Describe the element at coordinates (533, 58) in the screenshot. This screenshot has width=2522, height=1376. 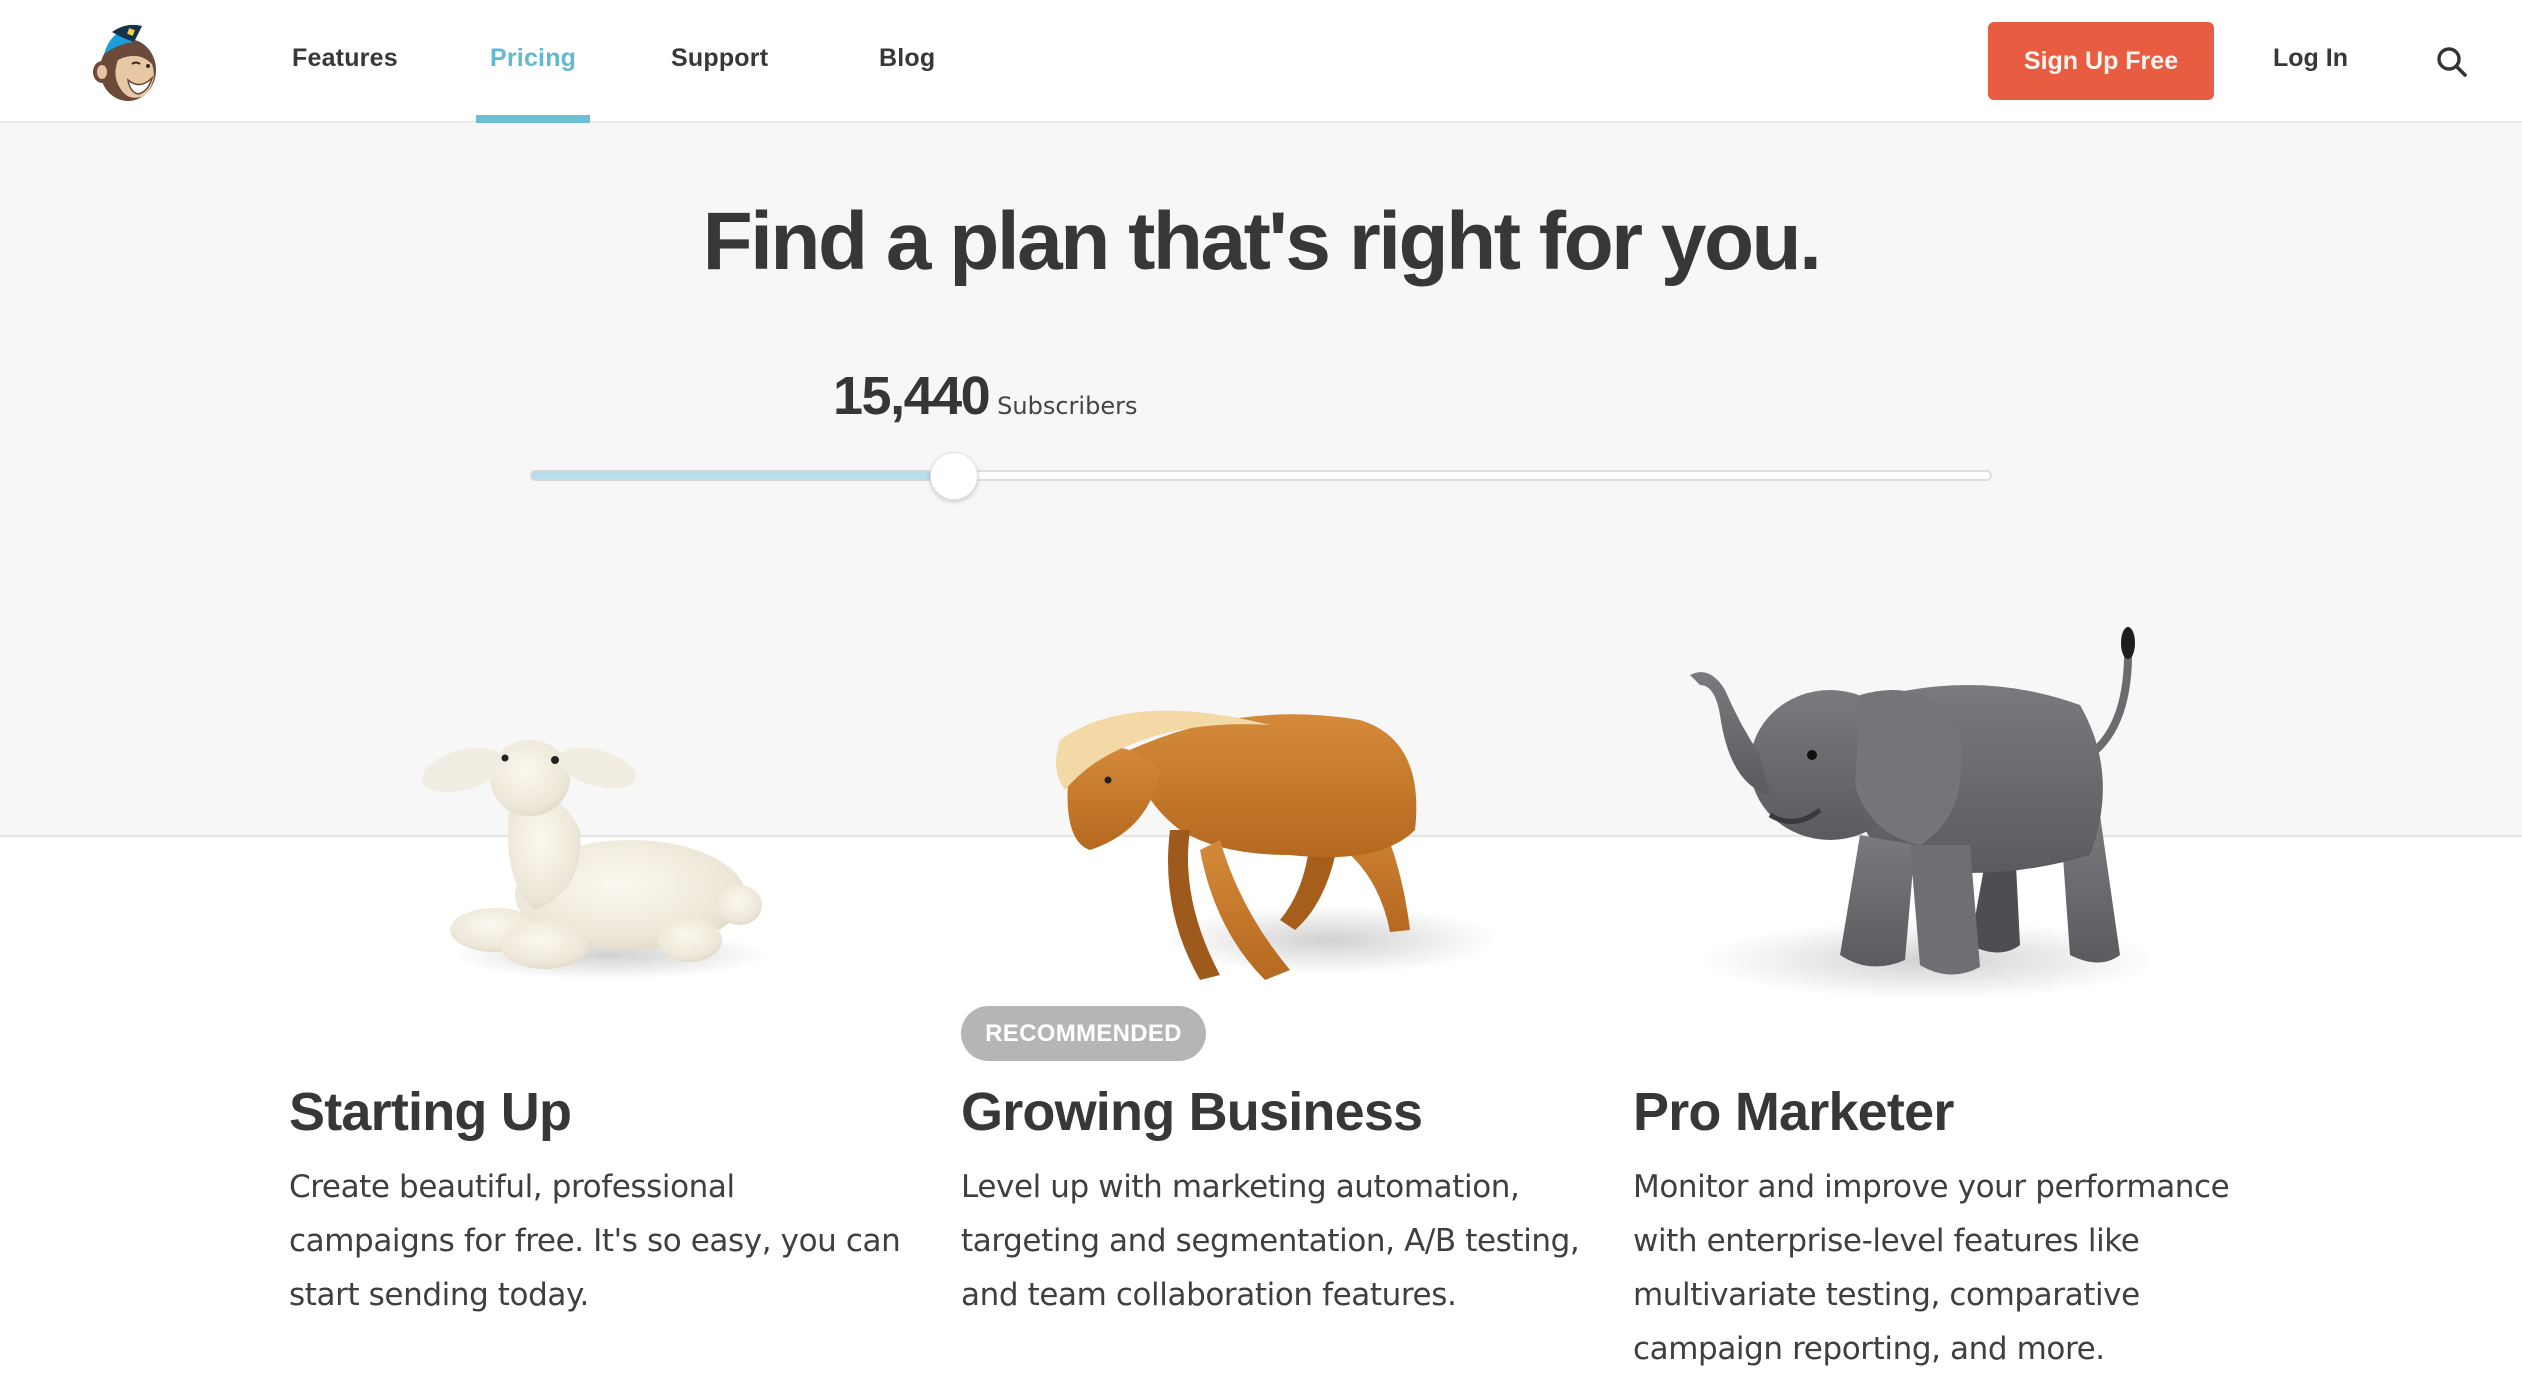
I see `nav-item-pricing: Pricing` at that location.